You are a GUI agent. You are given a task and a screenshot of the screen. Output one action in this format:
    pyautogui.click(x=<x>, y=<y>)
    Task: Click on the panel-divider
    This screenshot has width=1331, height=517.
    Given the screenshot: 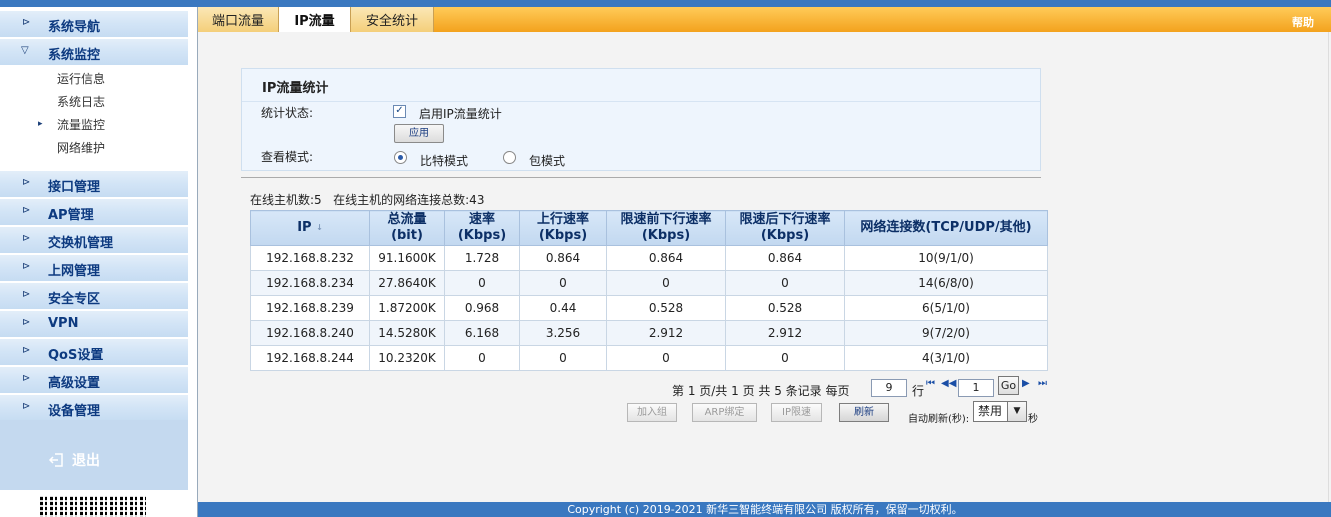 What is the action you would take?
    pyautogui.click(x=641, y=101)
    